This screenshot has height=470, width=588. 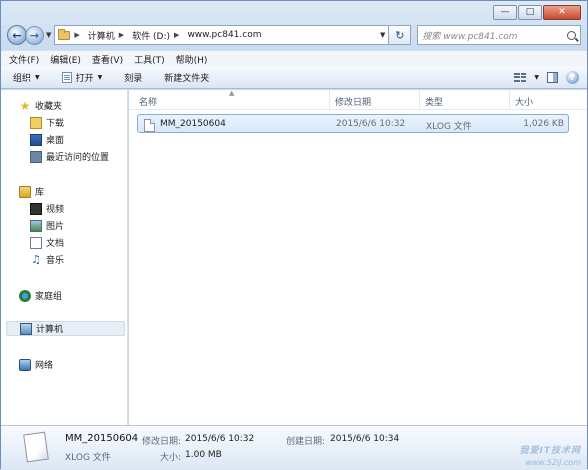 What do you see at coordinates (552, 77) in the screenshot?
I see `preview-pane-icon` at bounding box center [552, 77].